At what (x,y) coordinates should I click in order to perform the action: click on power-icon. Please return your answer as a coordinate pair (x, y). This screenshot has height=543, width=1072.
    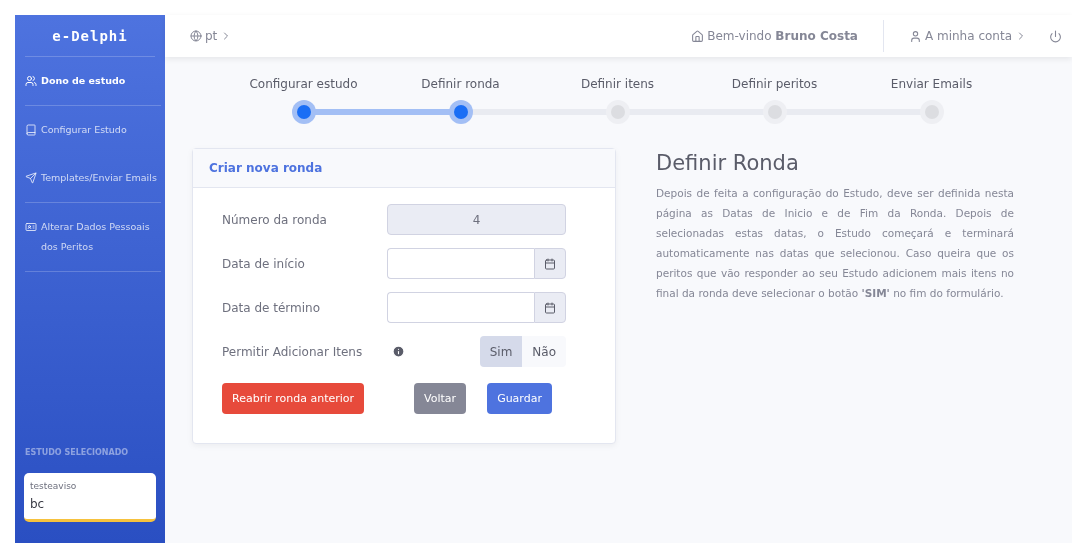
    Looking at the image, I should click on (1055, 36).